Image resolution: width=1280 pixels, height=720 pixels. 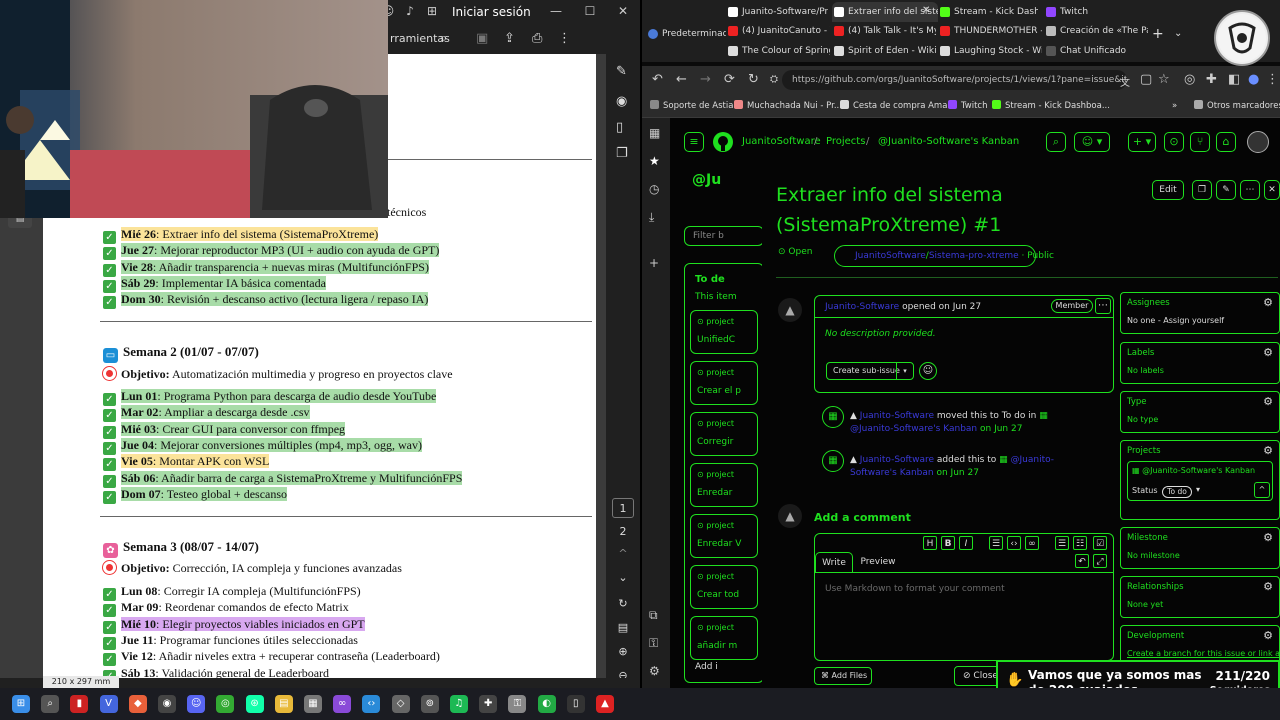 I want to click on menu-icon: ⋮, so click(x=1272, y=79).